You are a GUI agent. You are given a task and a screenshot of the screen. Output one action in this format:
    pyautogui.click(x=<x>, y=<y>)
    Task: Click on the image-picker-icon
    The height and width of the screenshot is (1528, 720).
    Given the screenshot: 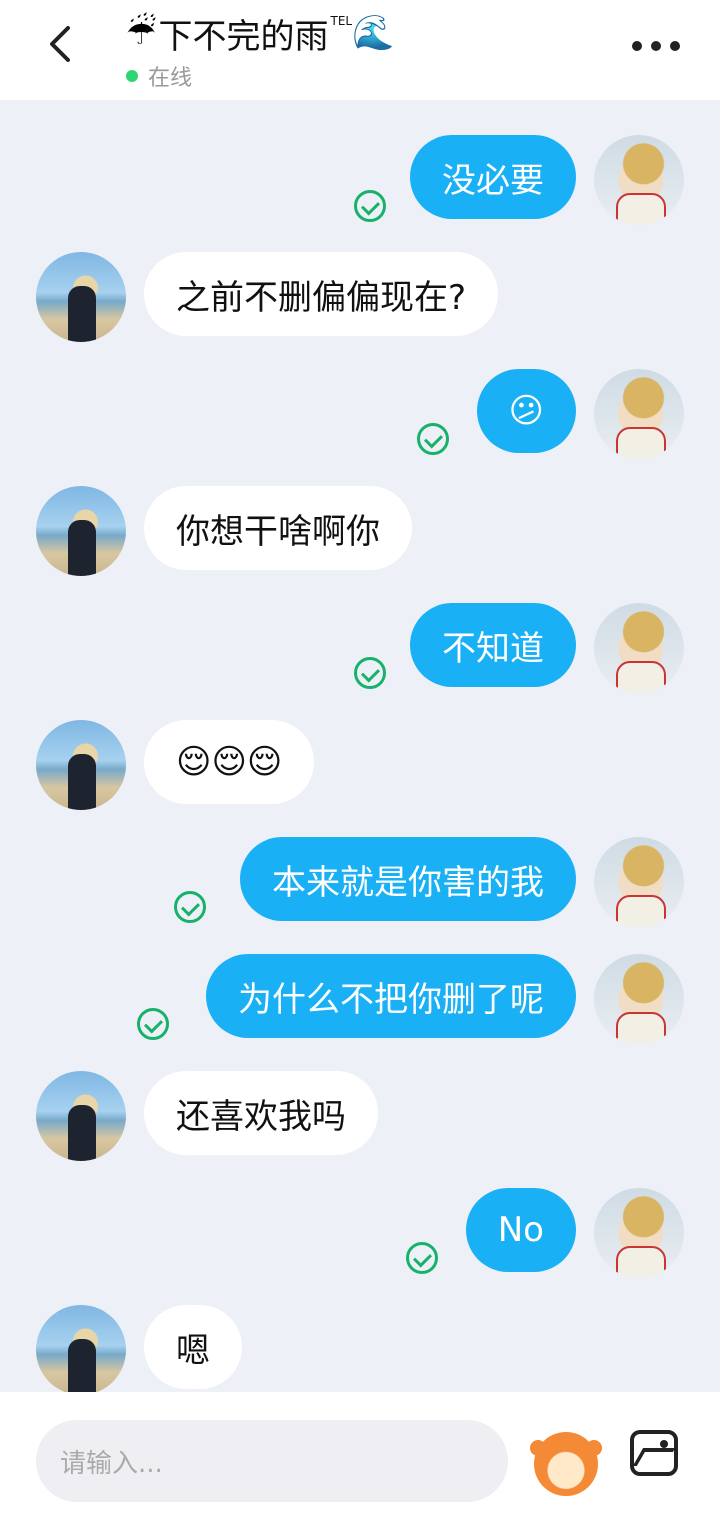 What is the action you would take?
    pyautogui.click(x=654, y=1453)
    